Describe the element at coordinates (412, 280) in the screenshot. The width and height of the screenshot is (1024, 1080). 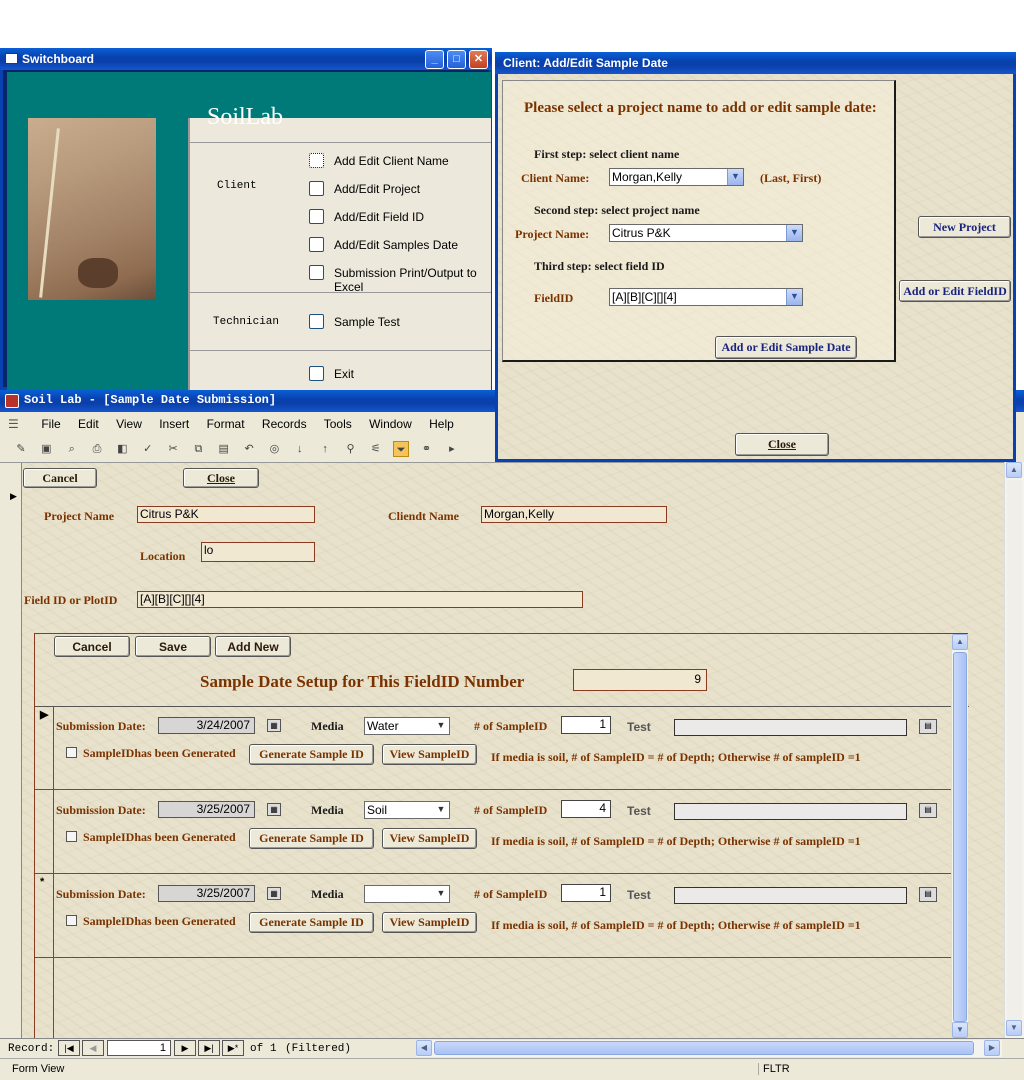
I see `option-submission-print: Submission Print/Output to Excel` at that location.